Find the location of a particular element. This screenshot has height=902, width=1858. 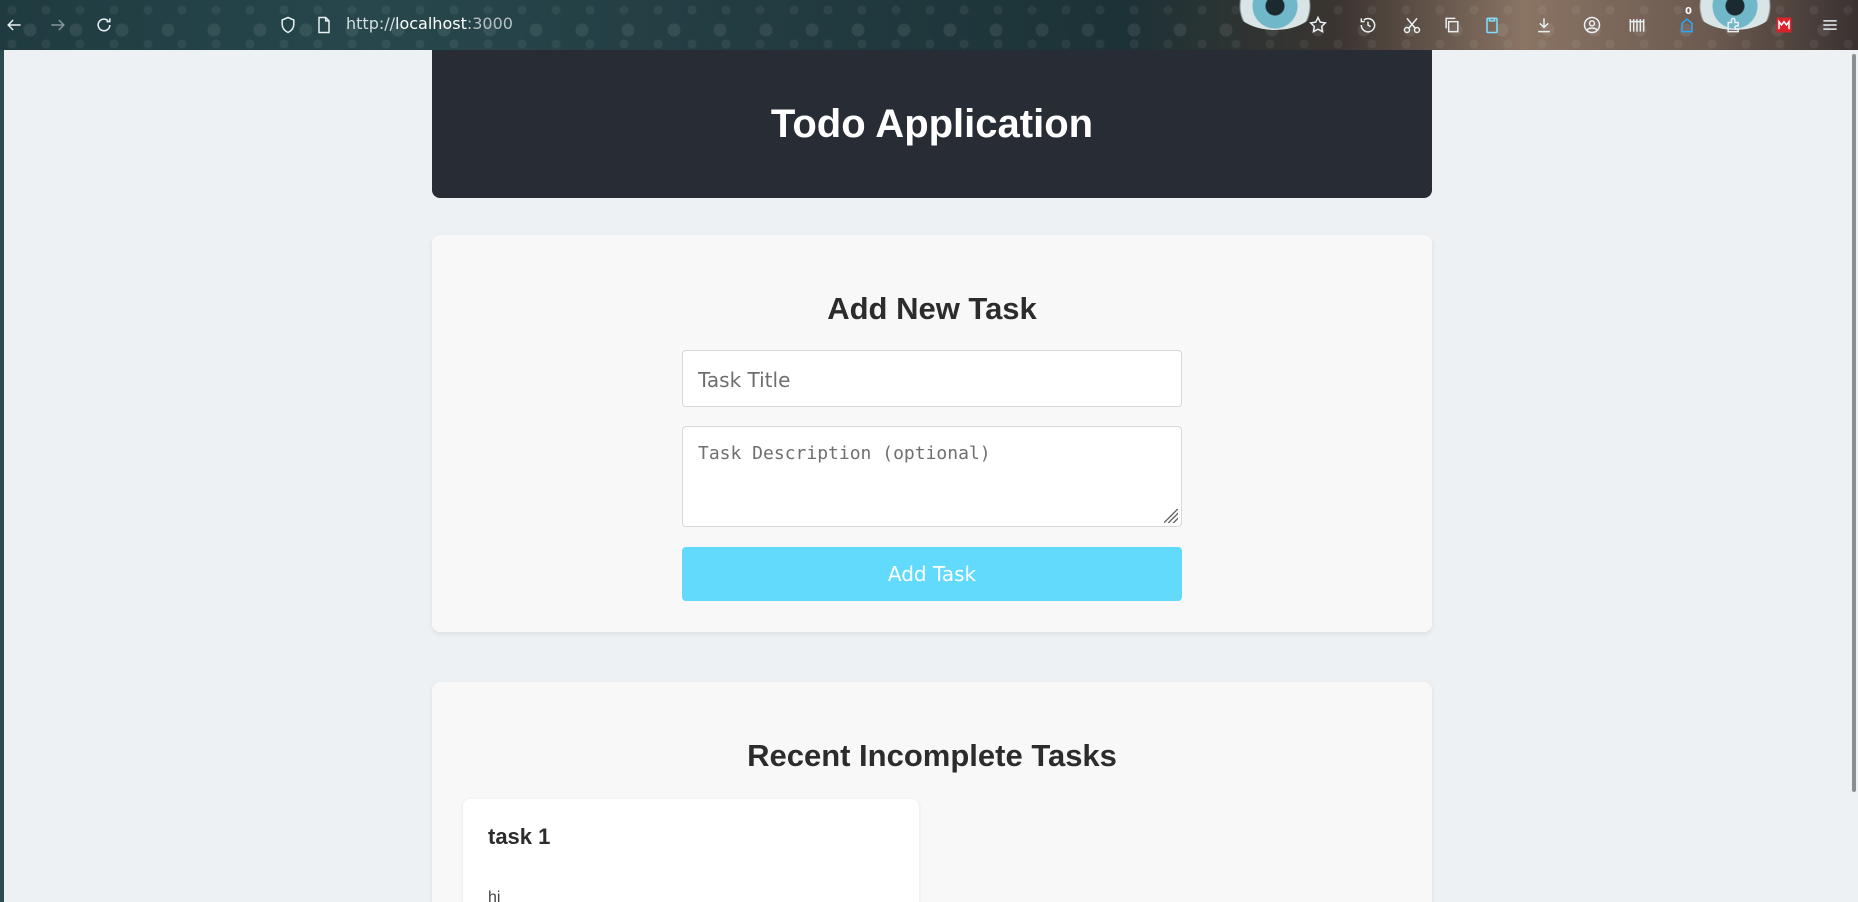

copy-icon is located at coordinates (1452, 25).